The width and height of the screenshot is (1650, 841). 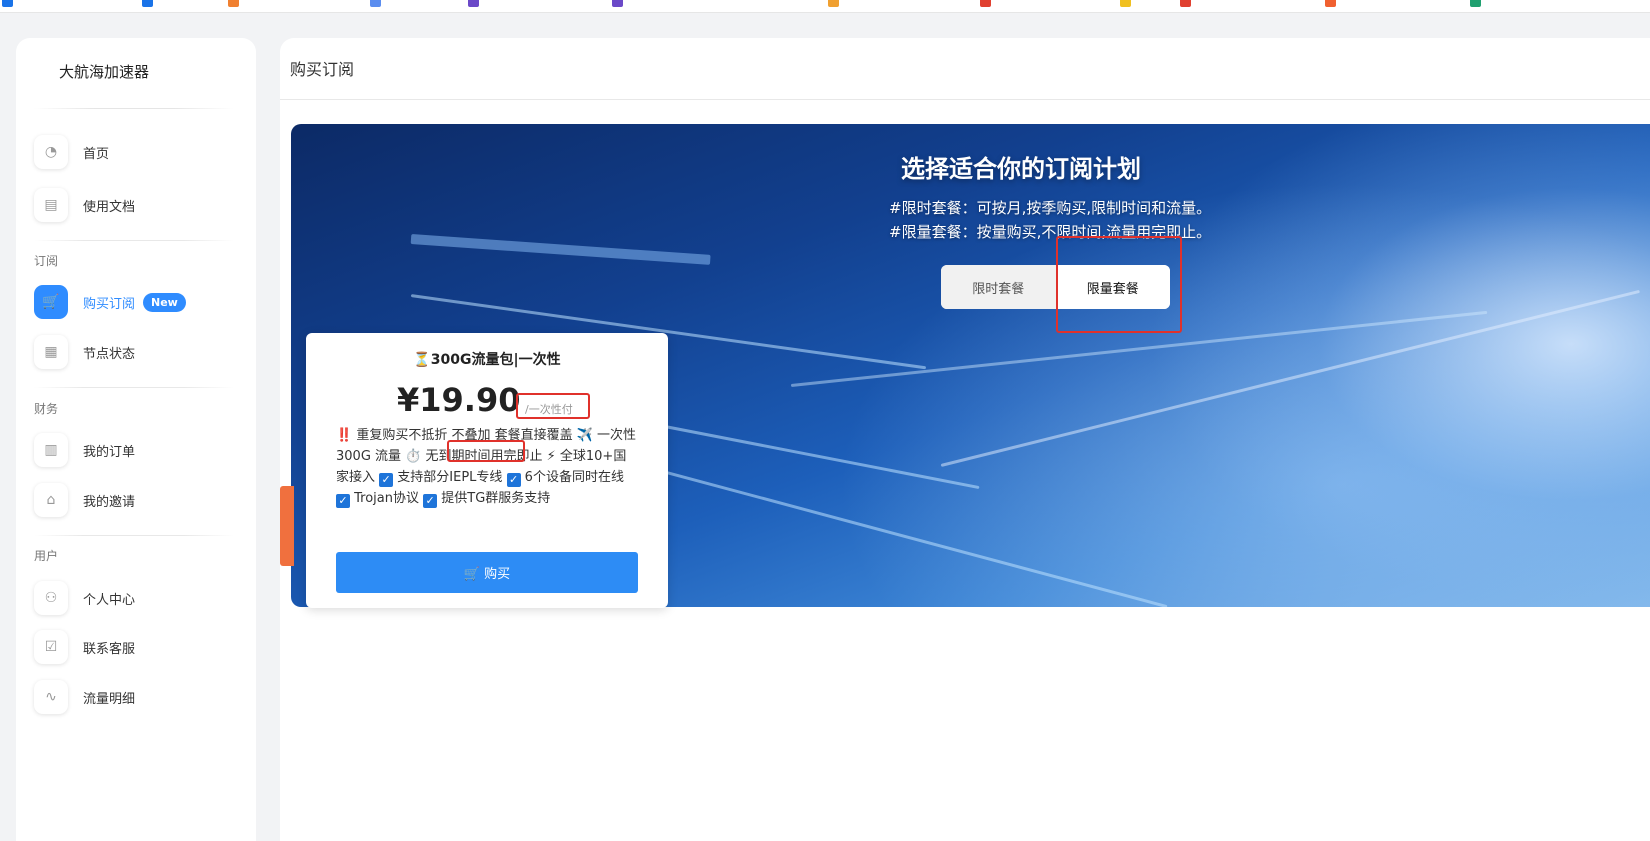 I want to click on plan-title: ⏳300G流量包|一次性, so click(x=487, y=360).